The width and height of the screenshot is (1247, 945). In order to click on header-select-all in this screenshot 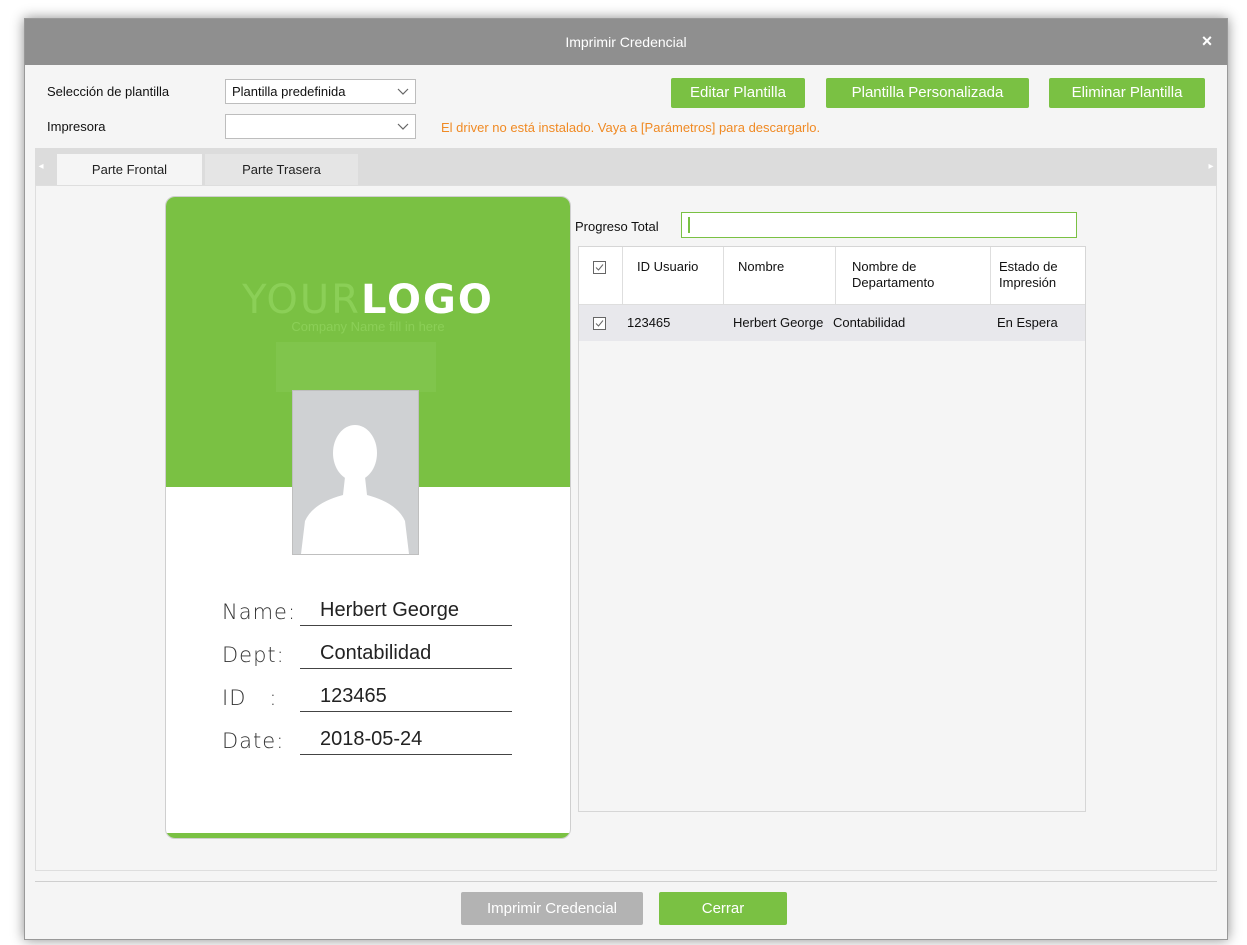, I will do `click(601, 275)`.